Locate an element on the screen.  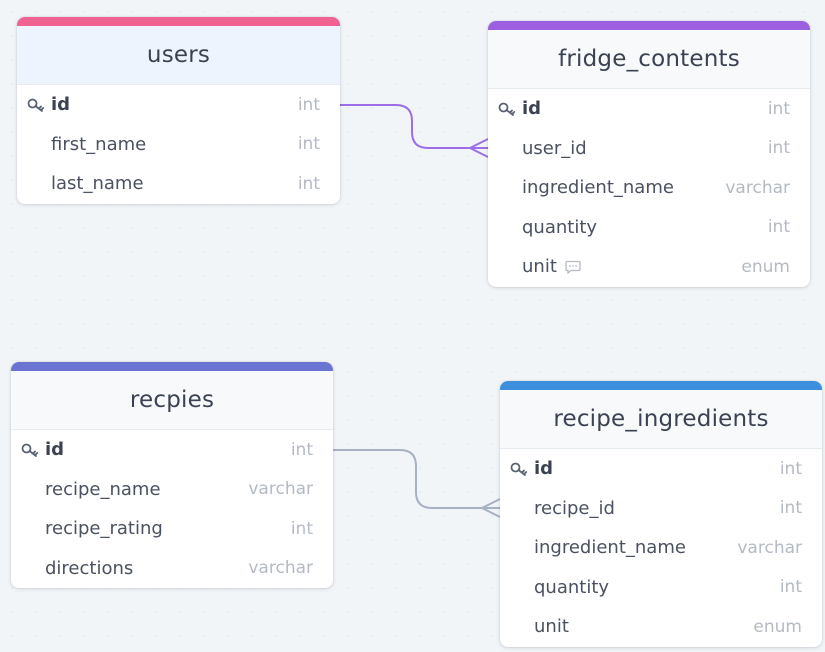
field-name: recipe_id is located at coordinates (574, 508).